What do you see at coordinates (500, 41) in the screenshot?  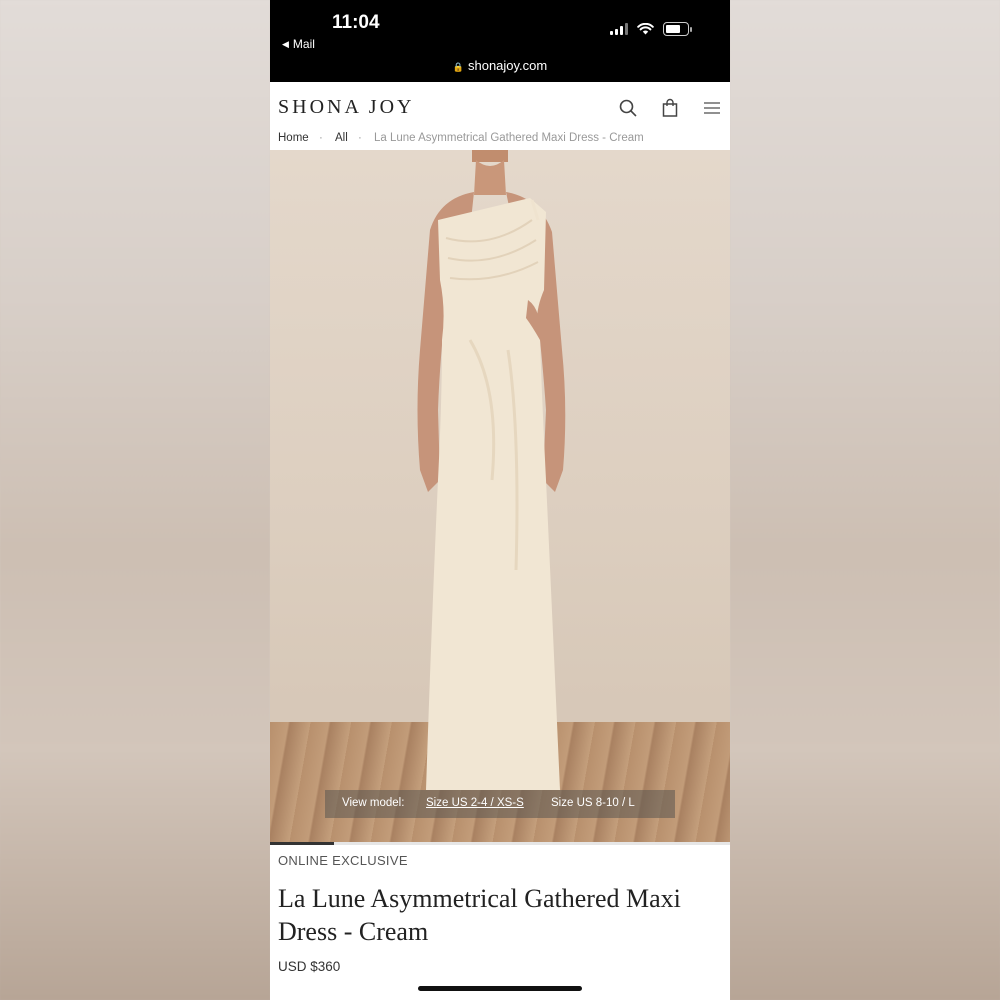 I see `status-bar: 11:04 ◀ Mail 🔒 shonajoy.com` at bounding box center [500, 41].